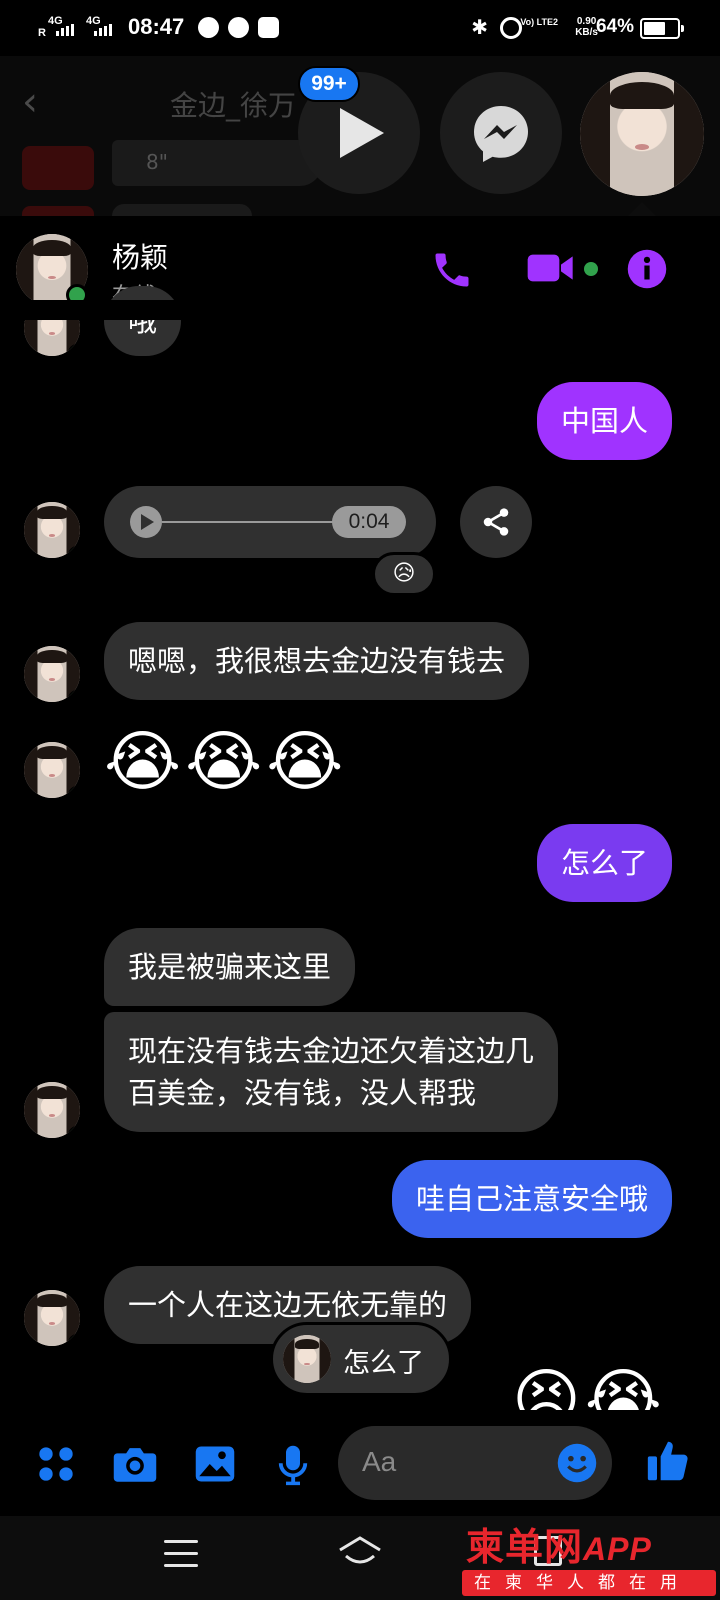 This screenshot has height=1600, width=720. Describe the element at coordinates (208, 27) in the screenshot. I see `messenger-notification-icon` at that location.